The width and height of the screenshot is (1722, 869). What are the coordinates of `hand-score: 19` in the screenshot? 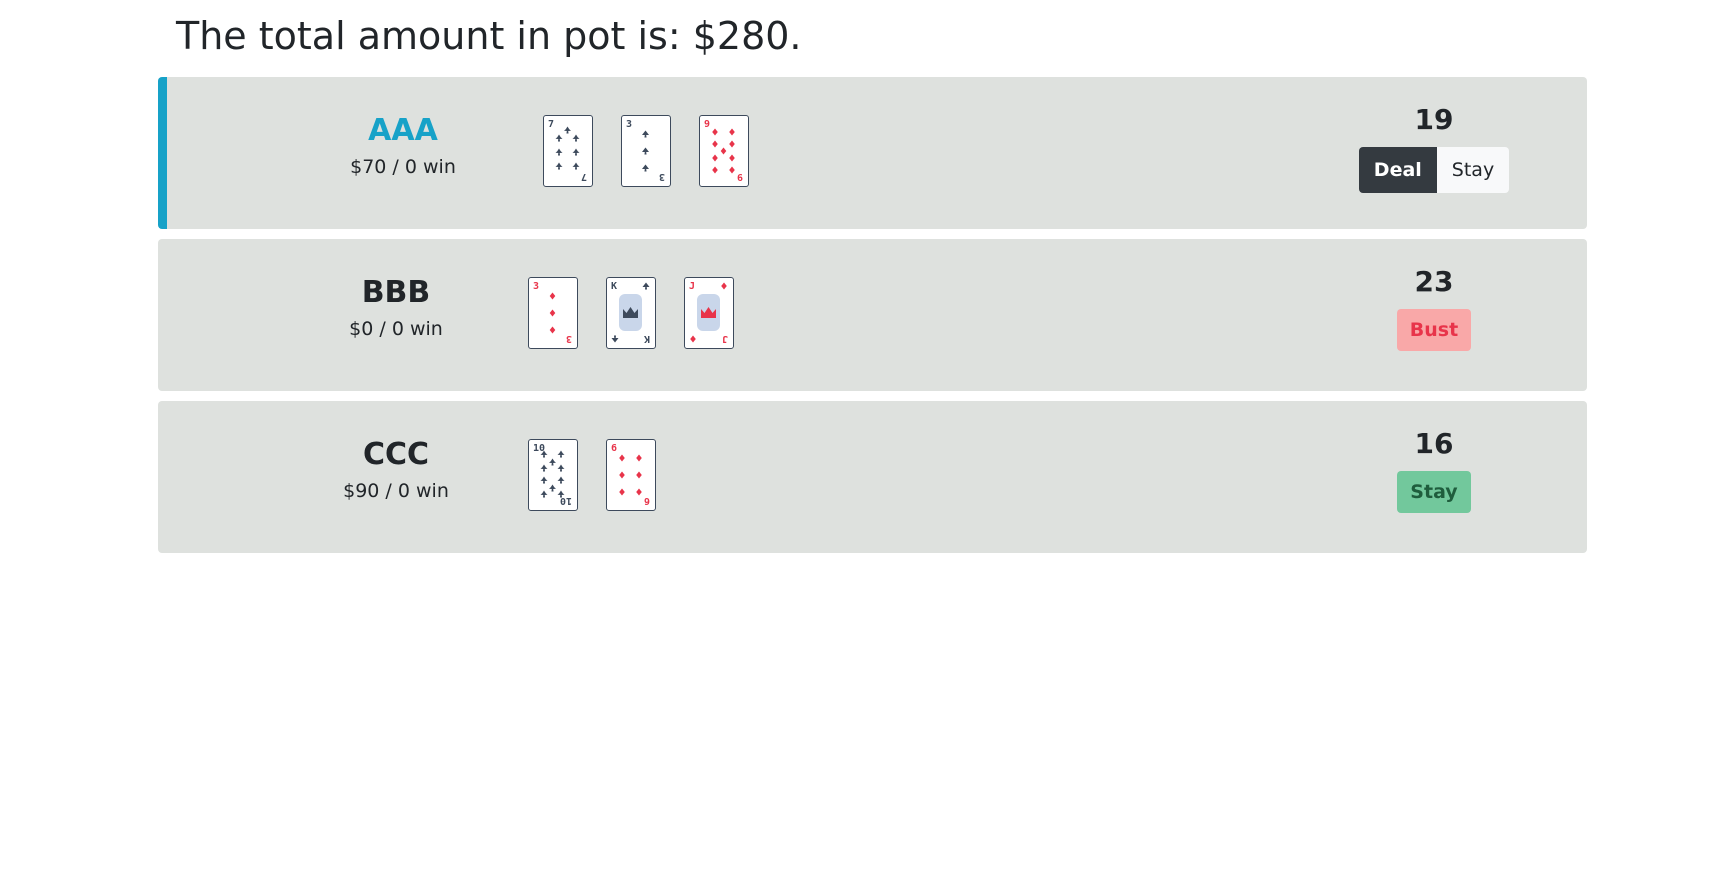 It's located at (1434, 119).